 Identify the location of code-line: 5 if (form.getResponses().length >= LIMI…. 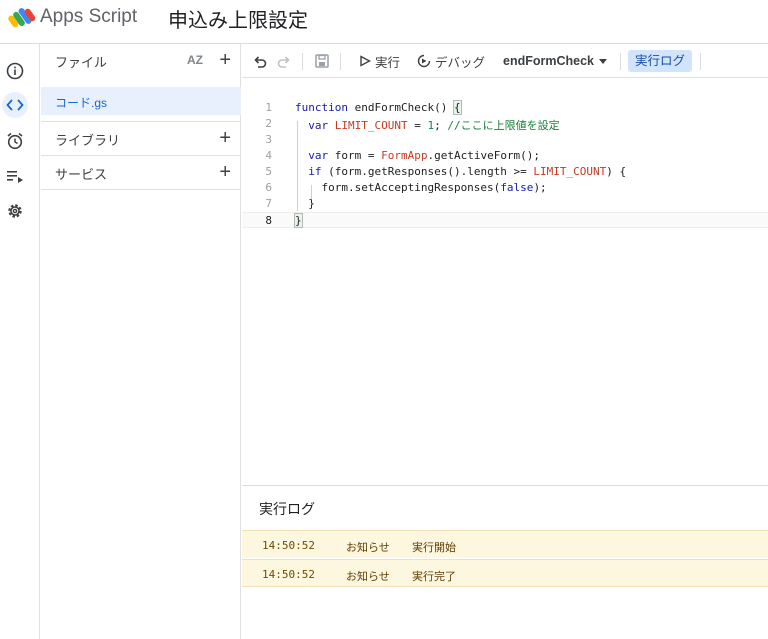
(505, 172).